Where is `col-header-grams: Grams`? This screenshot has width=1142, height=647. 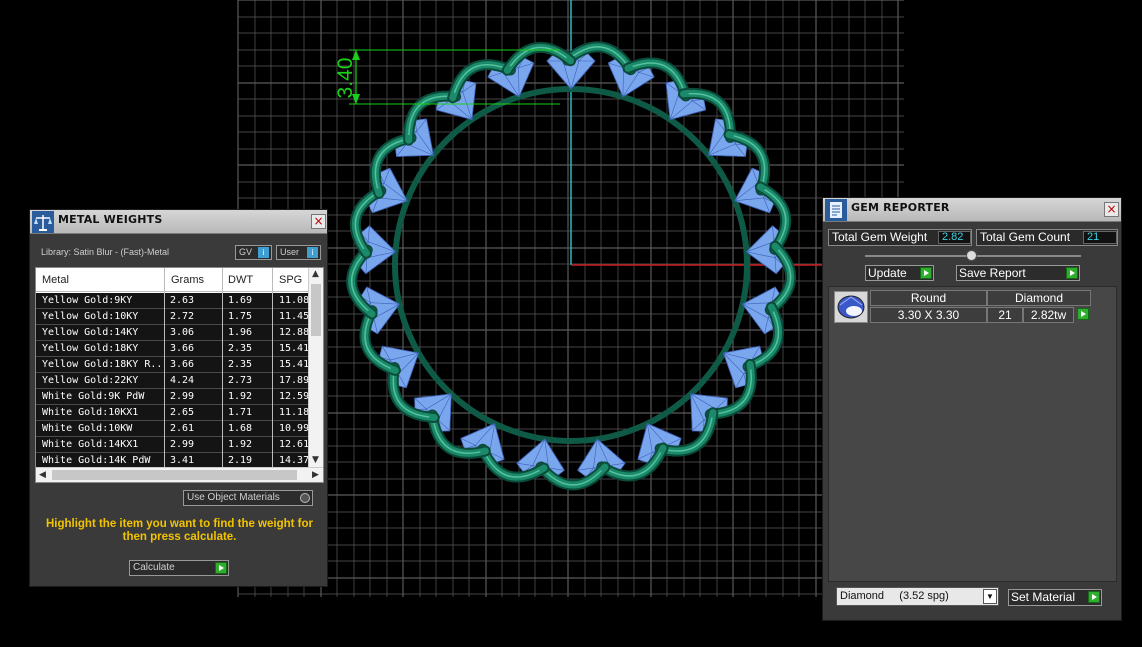 col-header-grams: Grams is located at coordinates (187, 280).